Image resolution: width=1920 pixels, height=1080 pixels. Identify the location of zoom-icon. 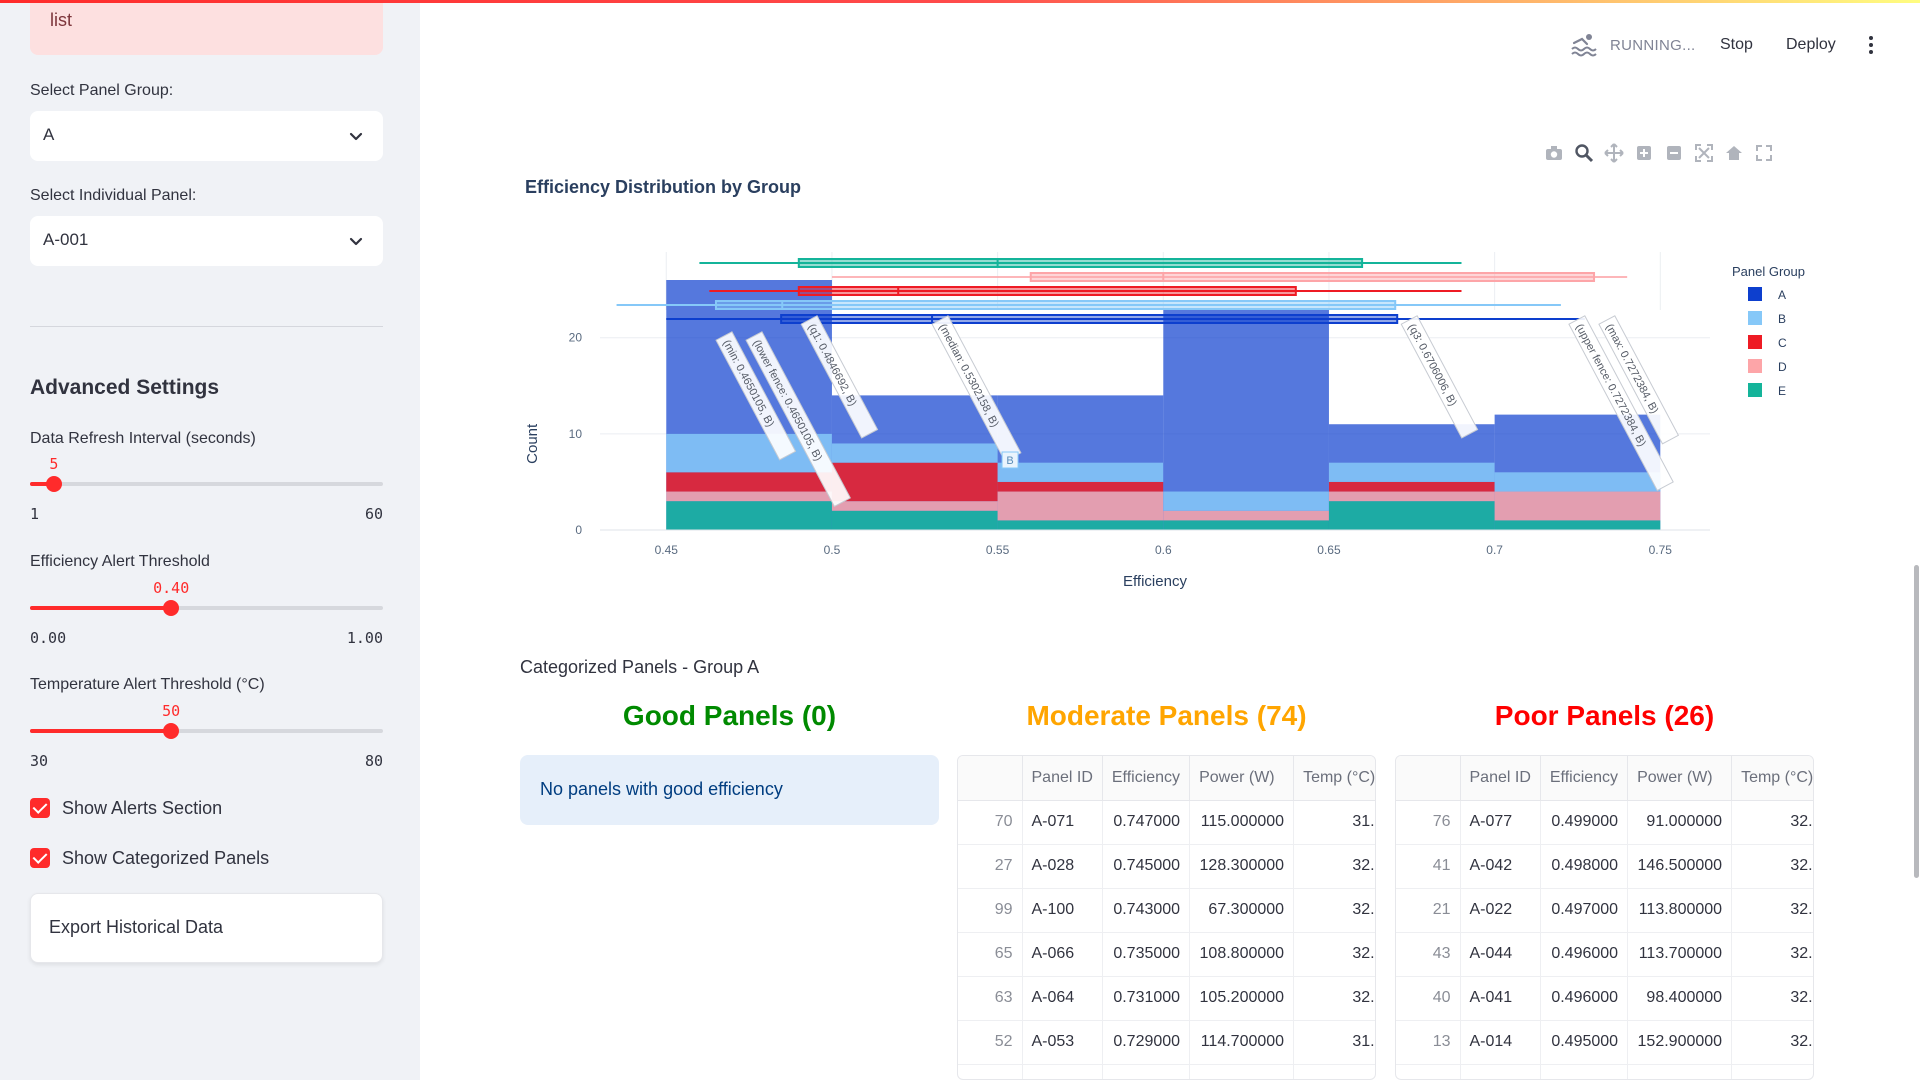
(1584, 153).